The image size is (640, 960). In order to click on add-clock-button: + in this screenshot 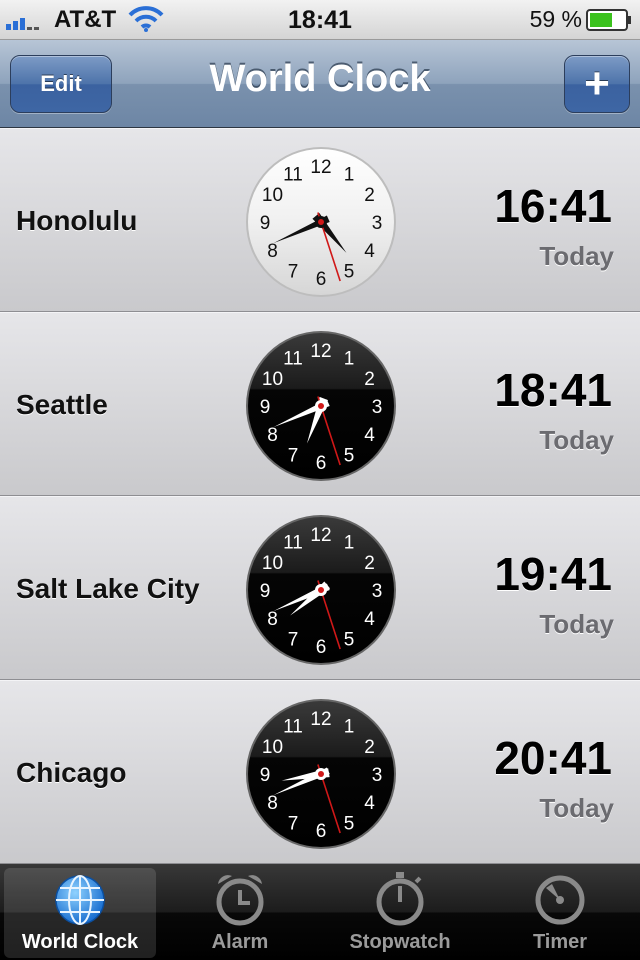, I will do `click(597, 84)`.